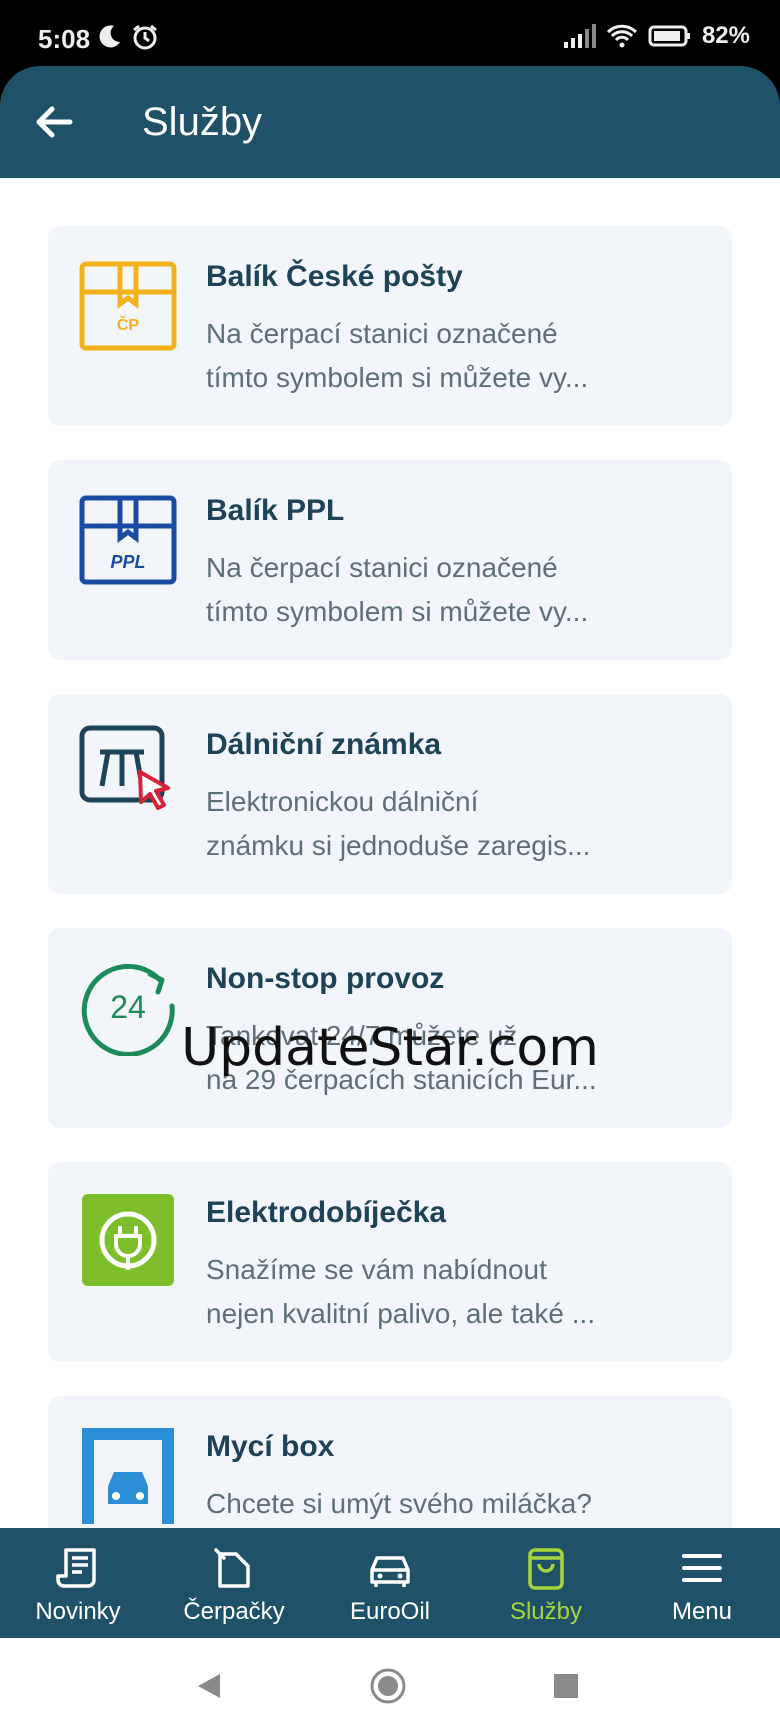 This screenshot has height=1733, width=780. Describe the element at coordinates (202, 122) in the screenshot. I see `page-title: Služby` at that location.